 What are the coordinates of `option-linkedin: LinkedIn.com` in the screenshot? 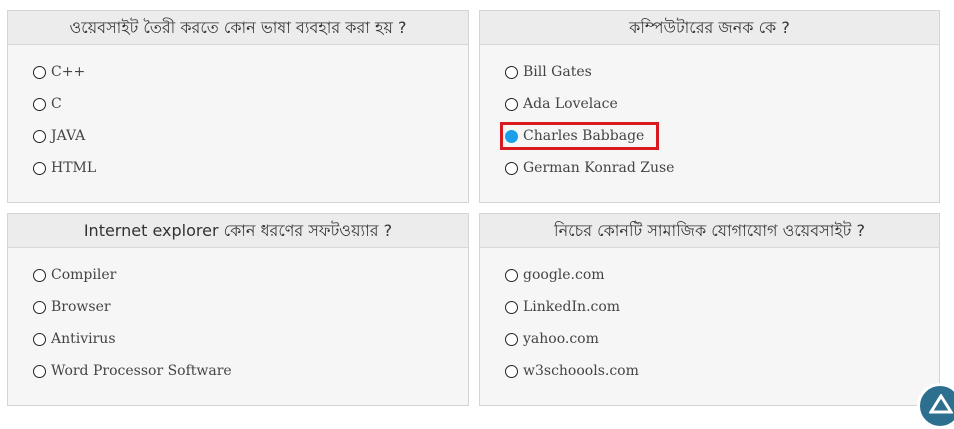 It's located at (572, 307).